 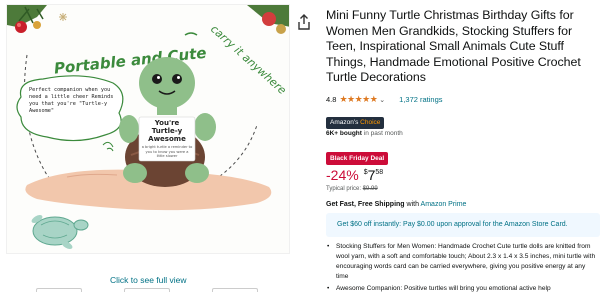 I want to click on typical-price-label: Typical price:, so click(x=344, y=189).